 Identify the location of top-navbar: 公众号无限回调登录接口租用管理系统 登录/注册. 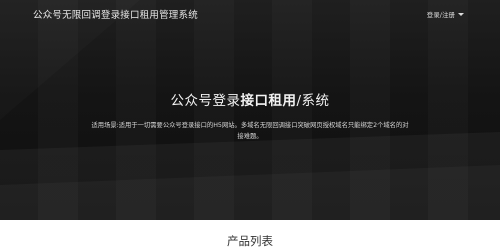
(250, 14).